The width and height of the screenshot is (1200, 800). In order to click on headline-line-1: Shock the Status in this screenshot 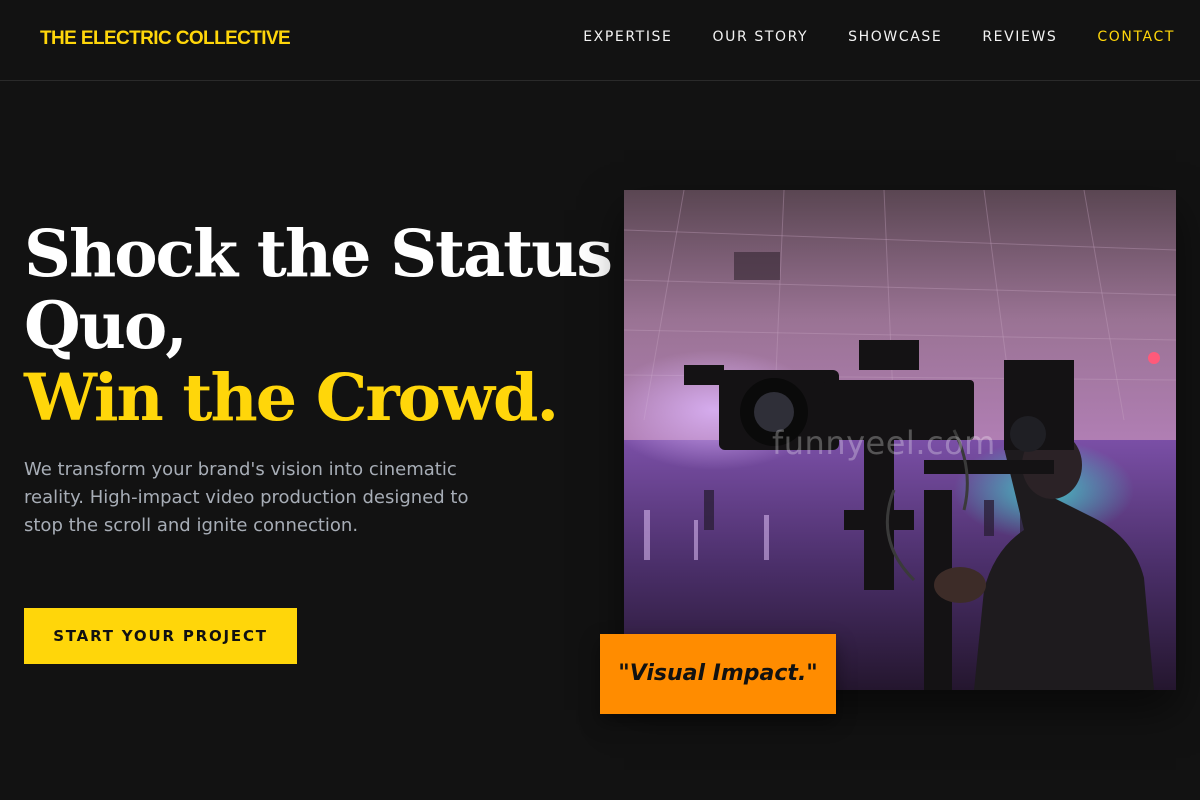, I will do `click(318, 254)`.